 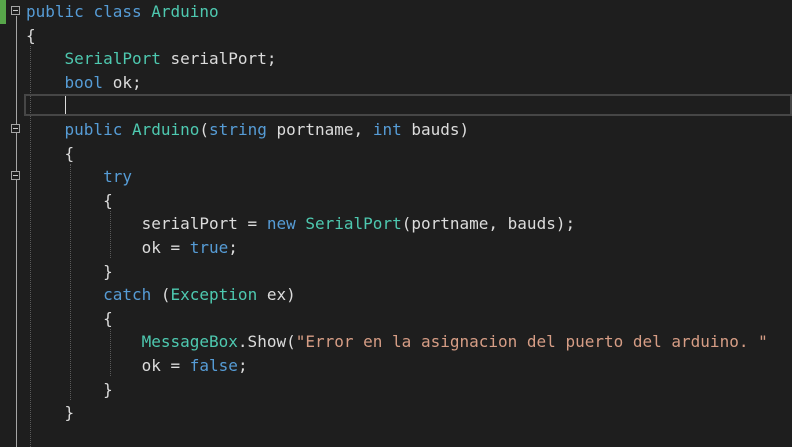 What do you see at coordinates (15, 10) in the screenshot?
I see `collapse-class-icon` at bounding box center [15, 10].